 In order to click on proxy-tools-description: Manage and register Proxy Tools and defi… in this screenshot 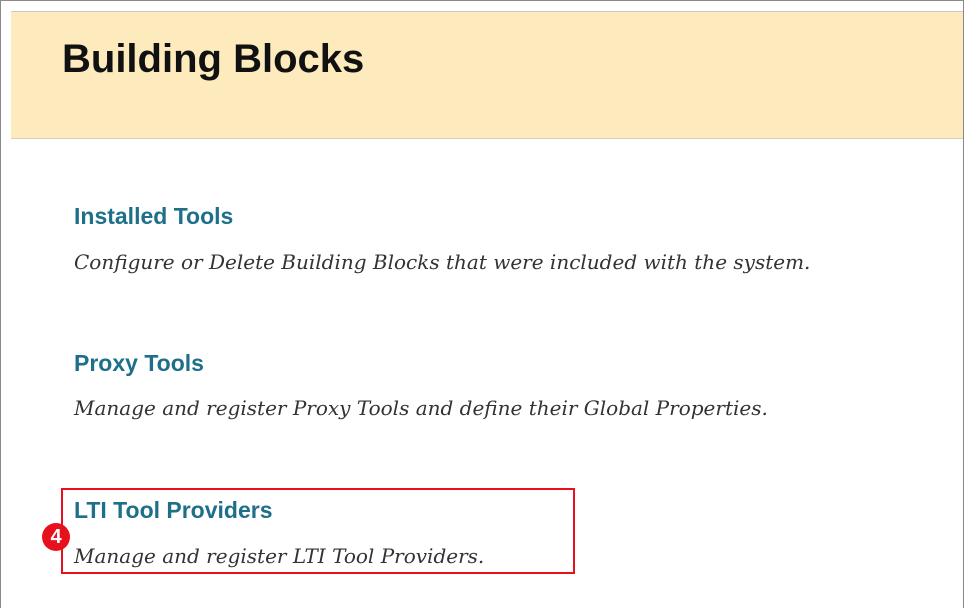, I will do `click(421, 408)`.